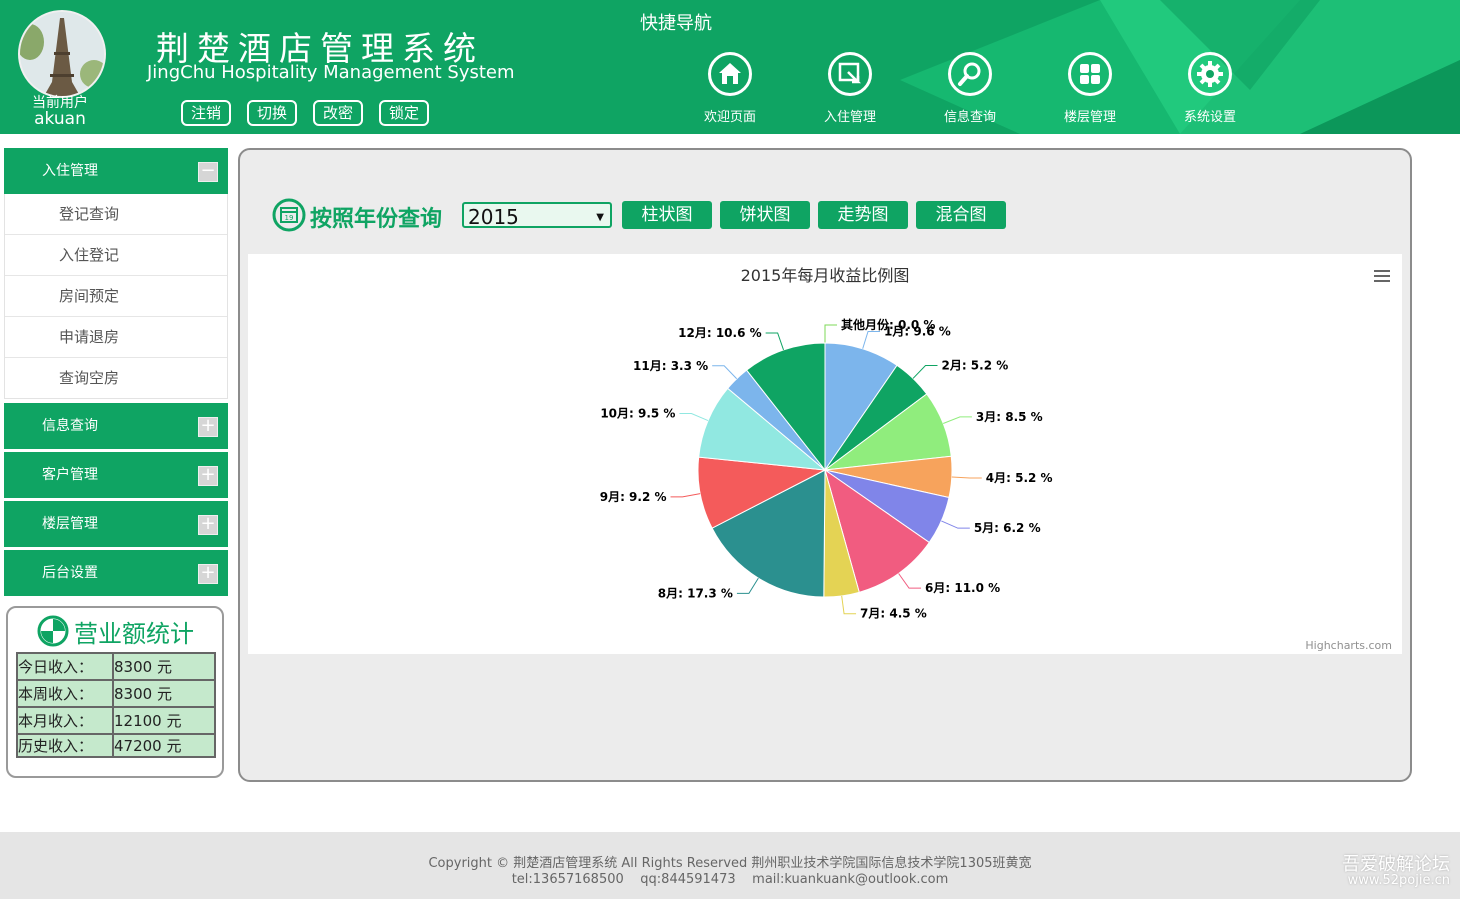 Image resolution: width=1460 pixels, height=899 pixels. Describe the element at coordinates (962, 588) in the screenshot. I see `data-label-6: 6月: 11.0 %` at that location.